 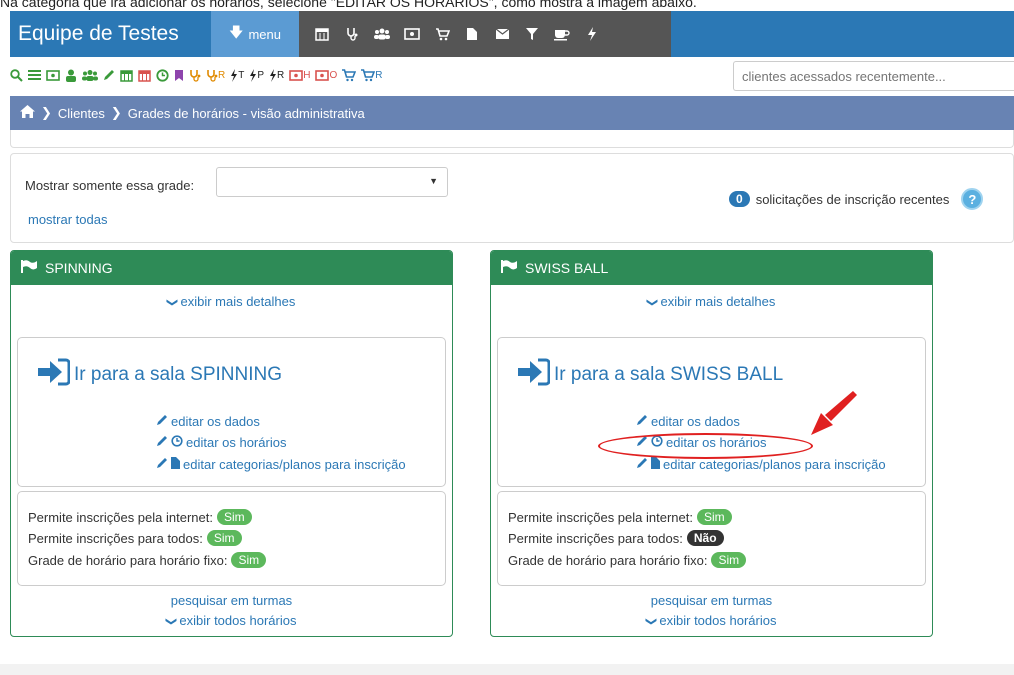 What do you see at coordinates (81, 113) in the screenshot?
I see `breadcrumb-clients: Clientes` at bounding box center [81, 113].